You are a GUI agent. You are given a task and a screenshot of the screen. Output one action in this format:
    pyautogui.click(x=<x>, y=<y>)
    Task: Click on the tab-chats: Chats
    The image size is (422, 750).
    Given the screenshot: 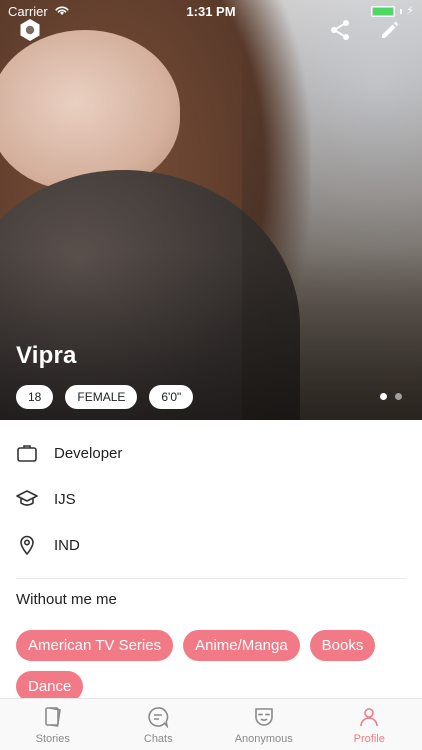 What is the action you would take?
    pyautogui.click(x=159, y=724)
    